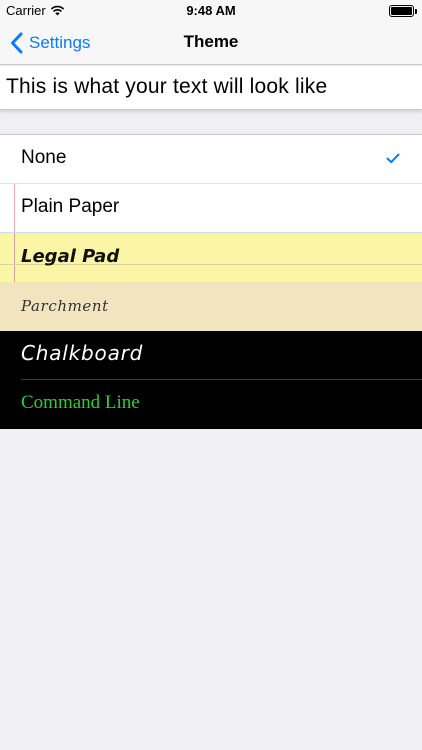 This screenshot has height=750, width=422. What do you see at coordinates (211, 257) in the screenshot?
I see `theme-option-legal-pad: Legal Pad` at bounding box center [211, 257].